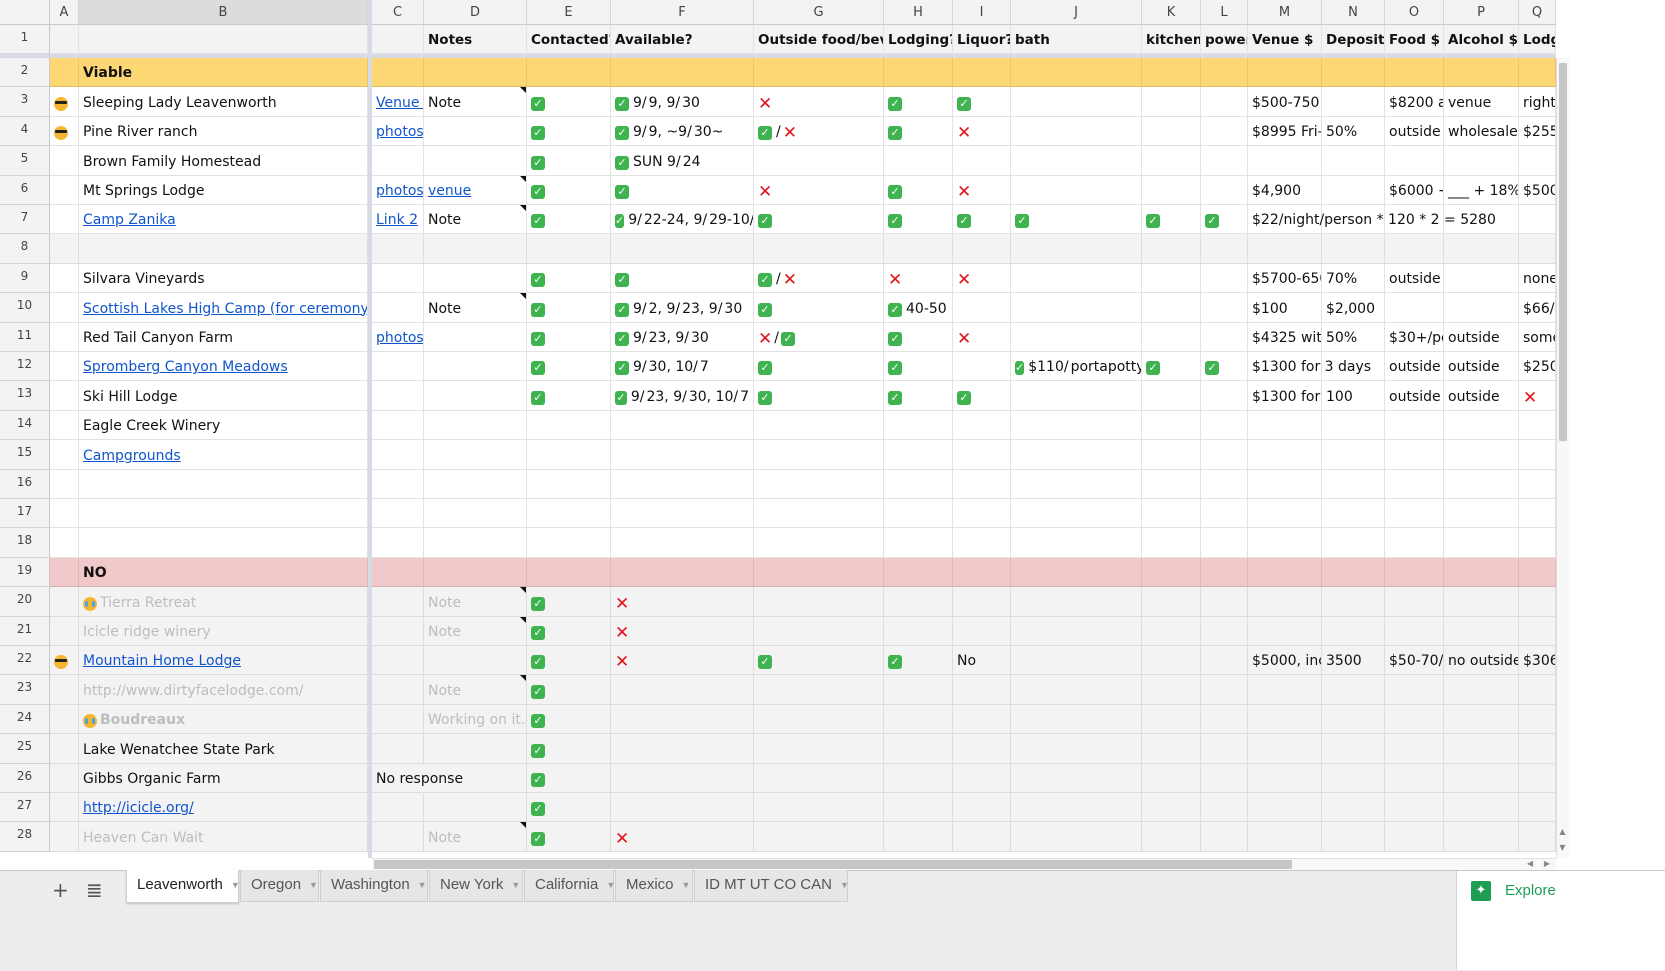 This screenshot has height=971, width=1665. What do you see at coordinates (819, 455) in the screenshot?
I see `cell-g15` at bounding box center [819, 455].